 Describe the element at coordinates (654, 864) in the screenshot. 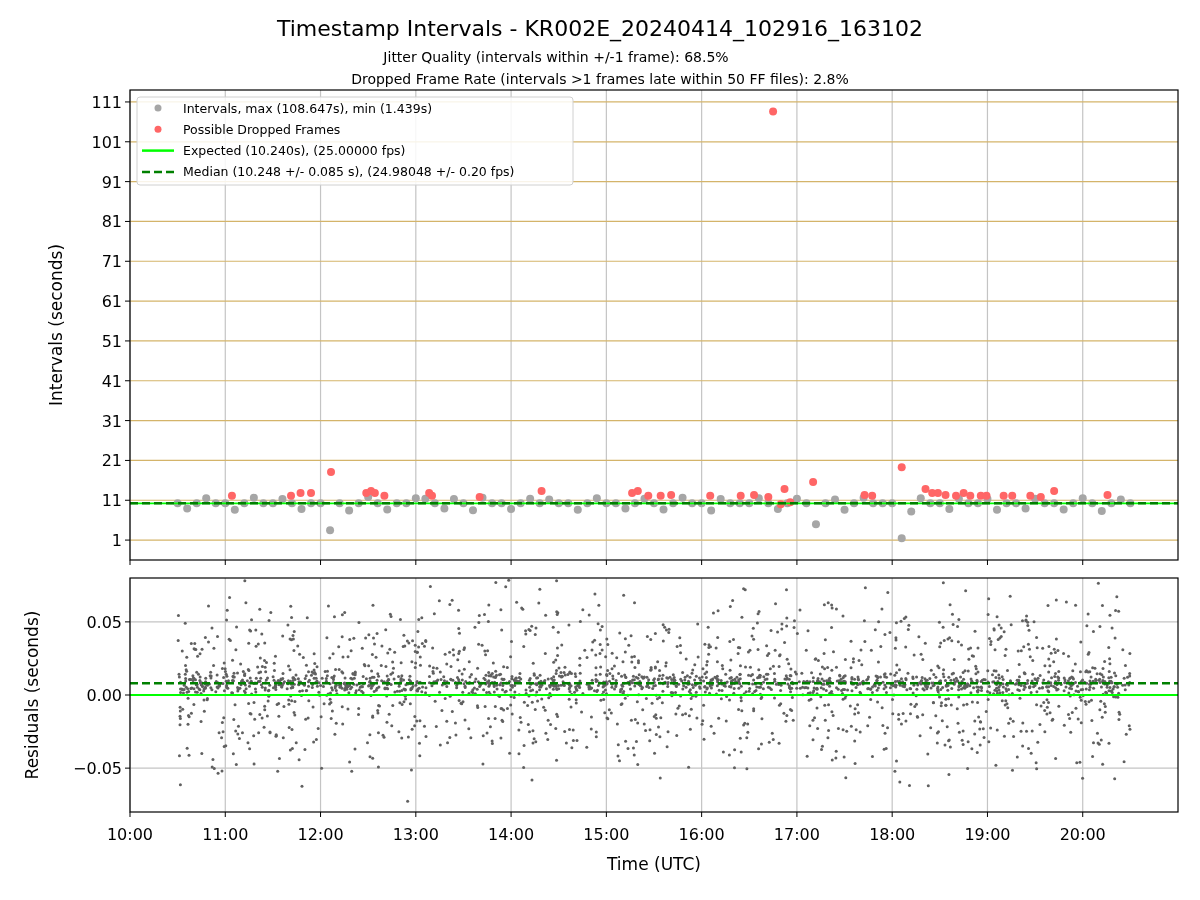

I see `axis-title: Time (UTC)` at that location.